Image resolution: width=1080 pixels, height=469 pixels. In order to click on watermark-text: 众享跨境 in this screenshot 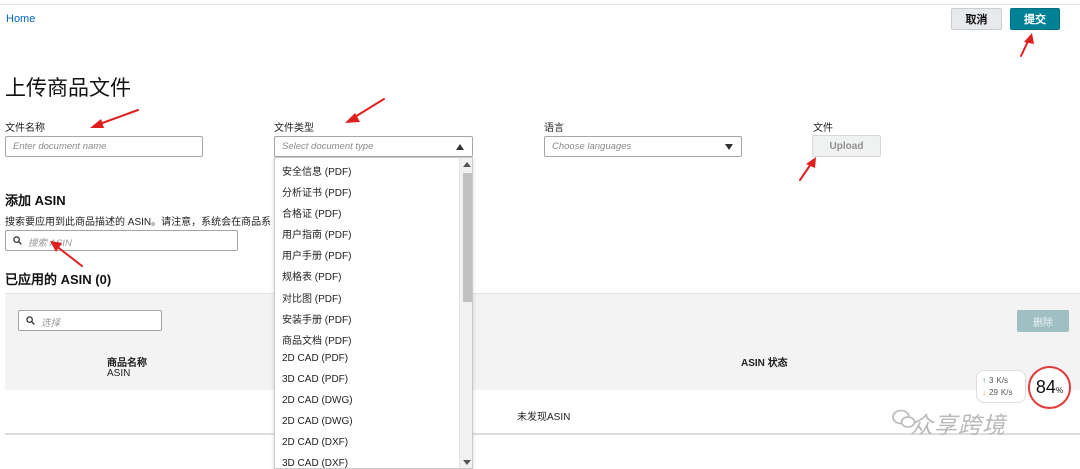, I will do `click(958, 425)`.